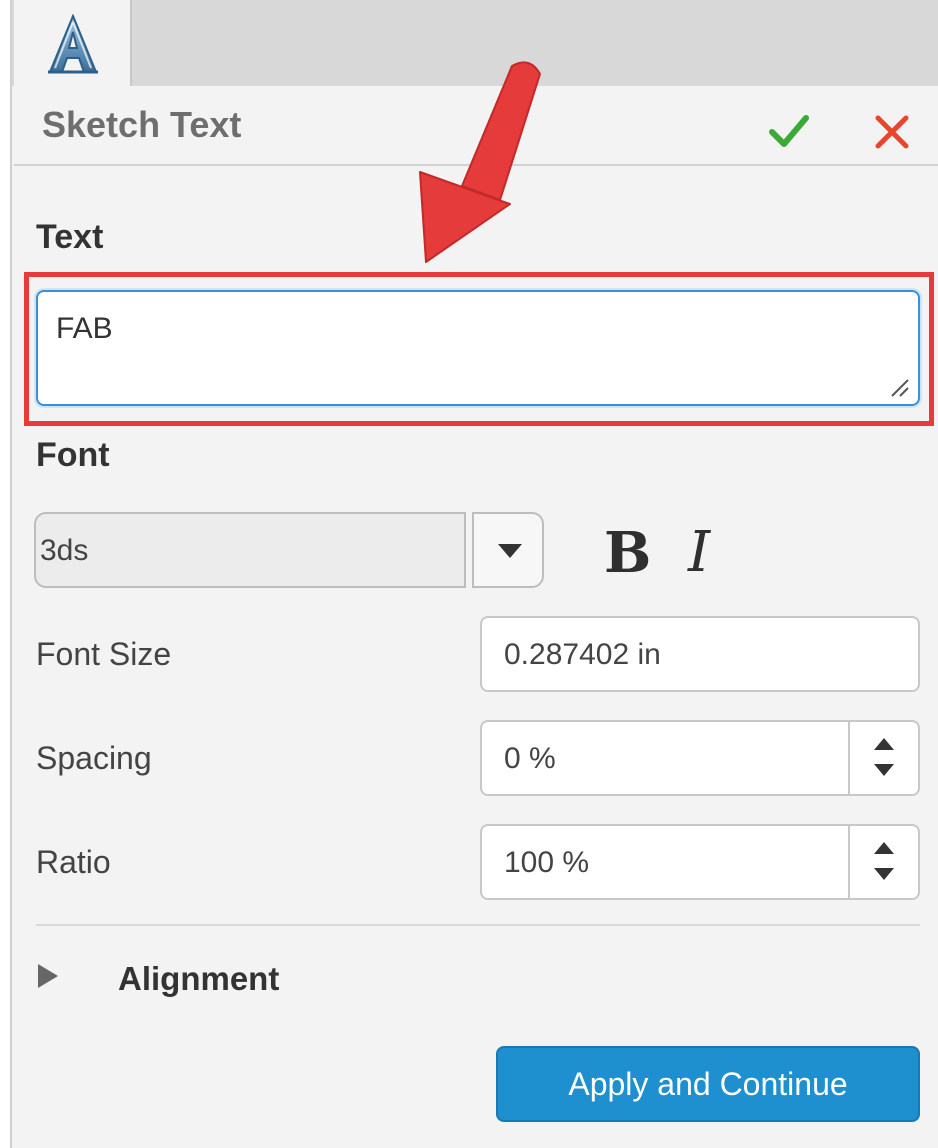  I want to click on tab-strip, so click(475, 43).